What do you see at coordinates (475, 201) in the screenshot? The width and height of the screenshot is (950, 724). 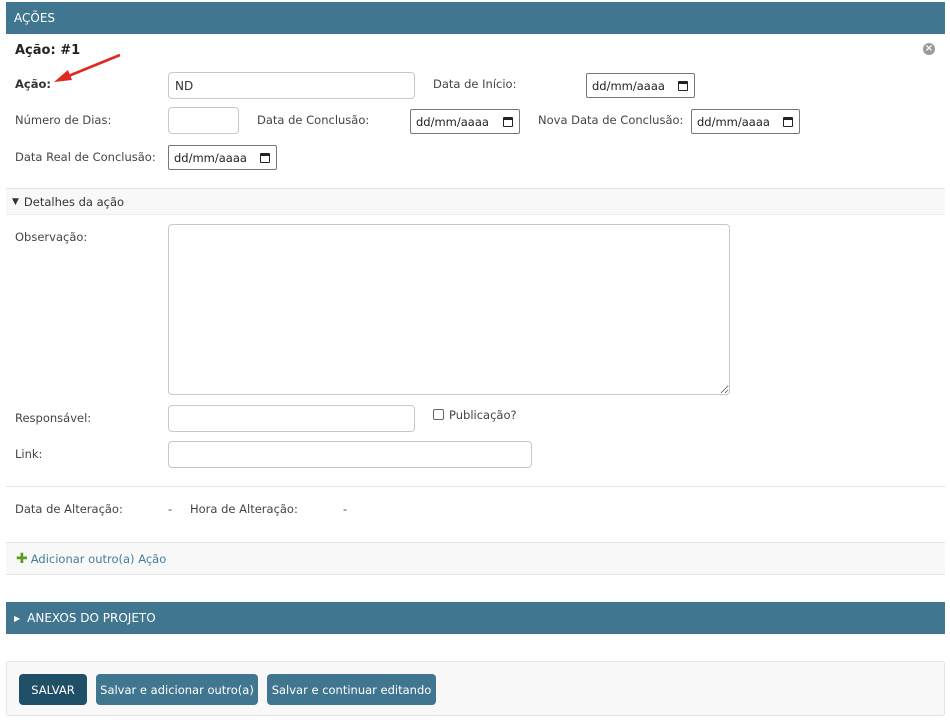 I see `detalhes-toggle: ▼ Detalhes da ação` at bounding box center [475, 201].